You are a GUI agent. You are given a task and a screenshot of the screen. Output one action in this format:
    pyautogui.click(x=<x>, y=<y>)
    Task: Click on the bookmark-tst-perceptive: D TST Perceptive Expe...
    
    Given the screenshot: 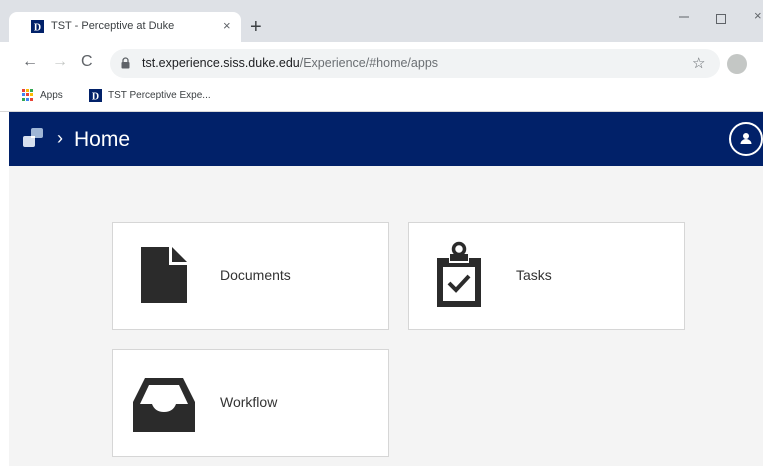 What is the action you would take?
    pyautogui.click(x=150, y=95)
    